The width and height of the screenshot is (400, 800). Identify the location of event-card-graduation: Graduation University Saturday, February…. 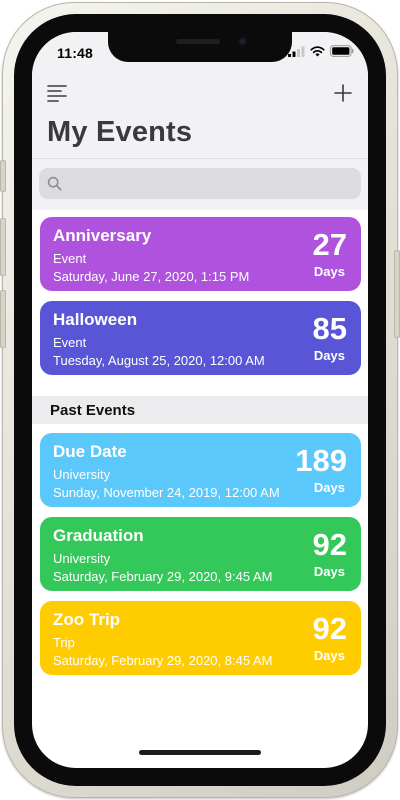
(200, 554).